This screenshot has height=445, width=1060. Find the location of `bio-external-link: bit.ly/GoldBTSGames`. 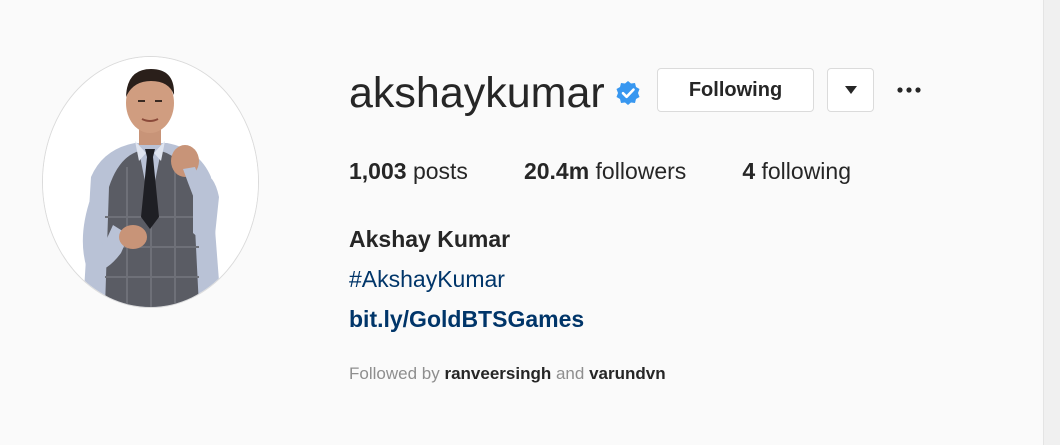

bio-external-link: bit.ly/GoldBTSGames is located at coordinates (466, 319).